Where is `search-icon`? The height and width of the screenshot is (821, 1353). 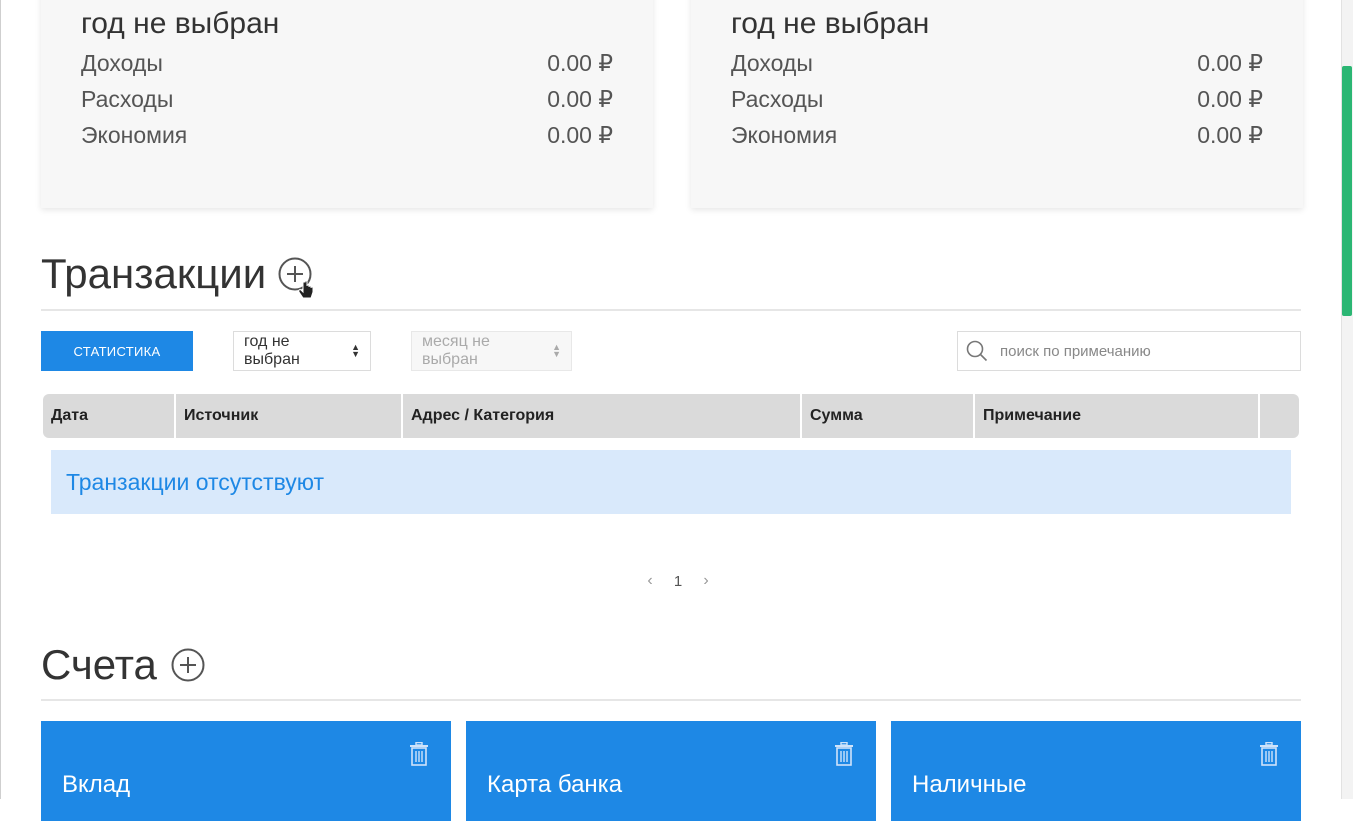 search-icon is located at coordinates (977, 351).